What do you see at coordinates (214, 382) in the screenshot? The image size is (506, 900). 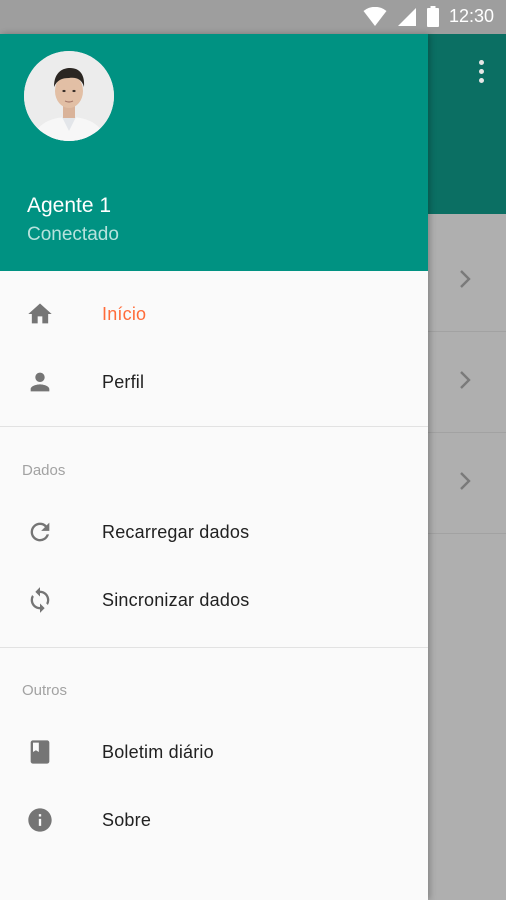 I see `menu-item-perfil: Perfil` at bounding box center [214, 382].